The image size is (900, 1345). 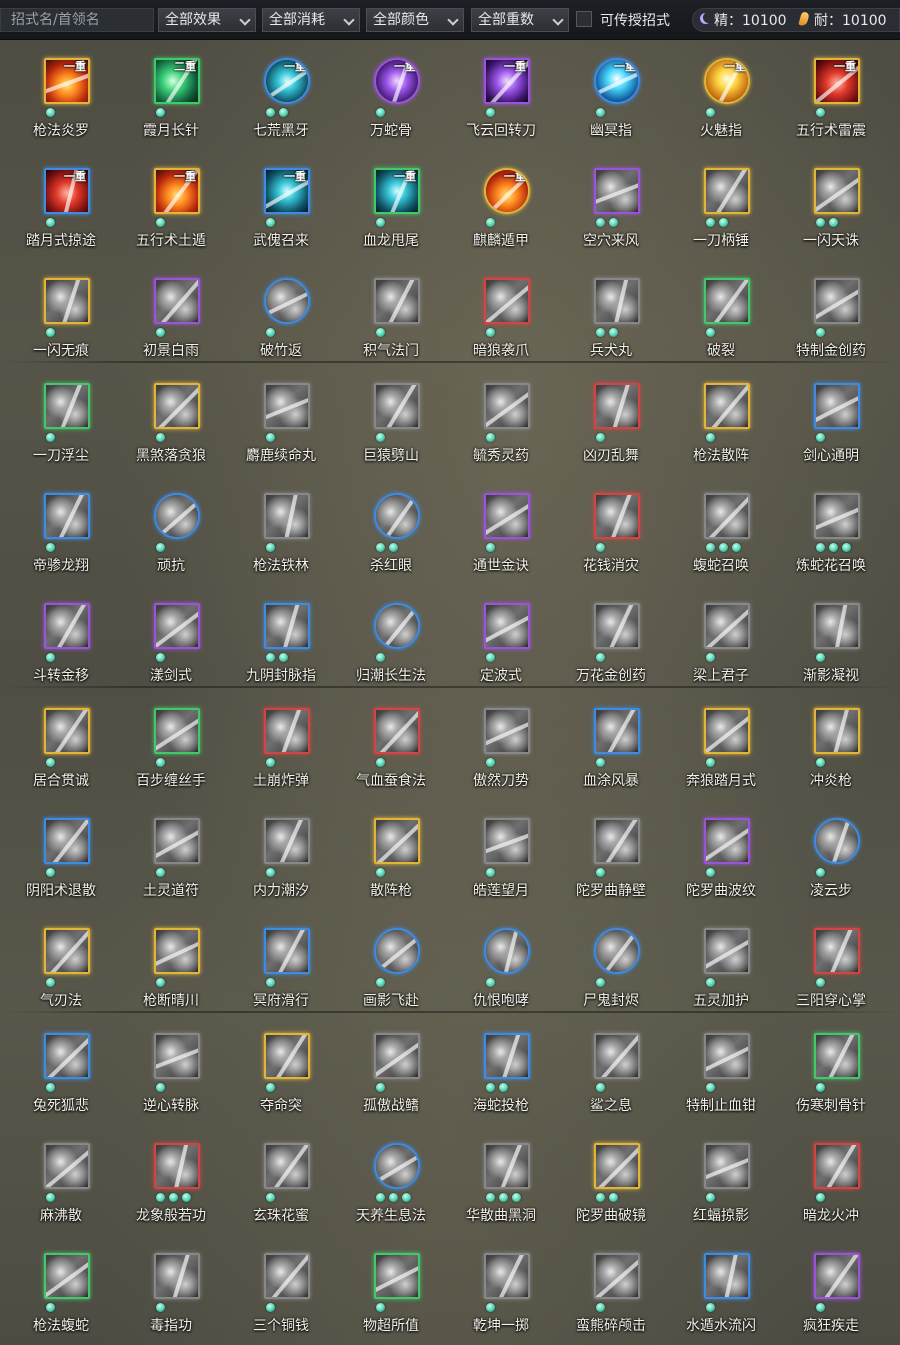 I want to click on skill-card: 一重 五行术土遁, so click(x=171, y=205).